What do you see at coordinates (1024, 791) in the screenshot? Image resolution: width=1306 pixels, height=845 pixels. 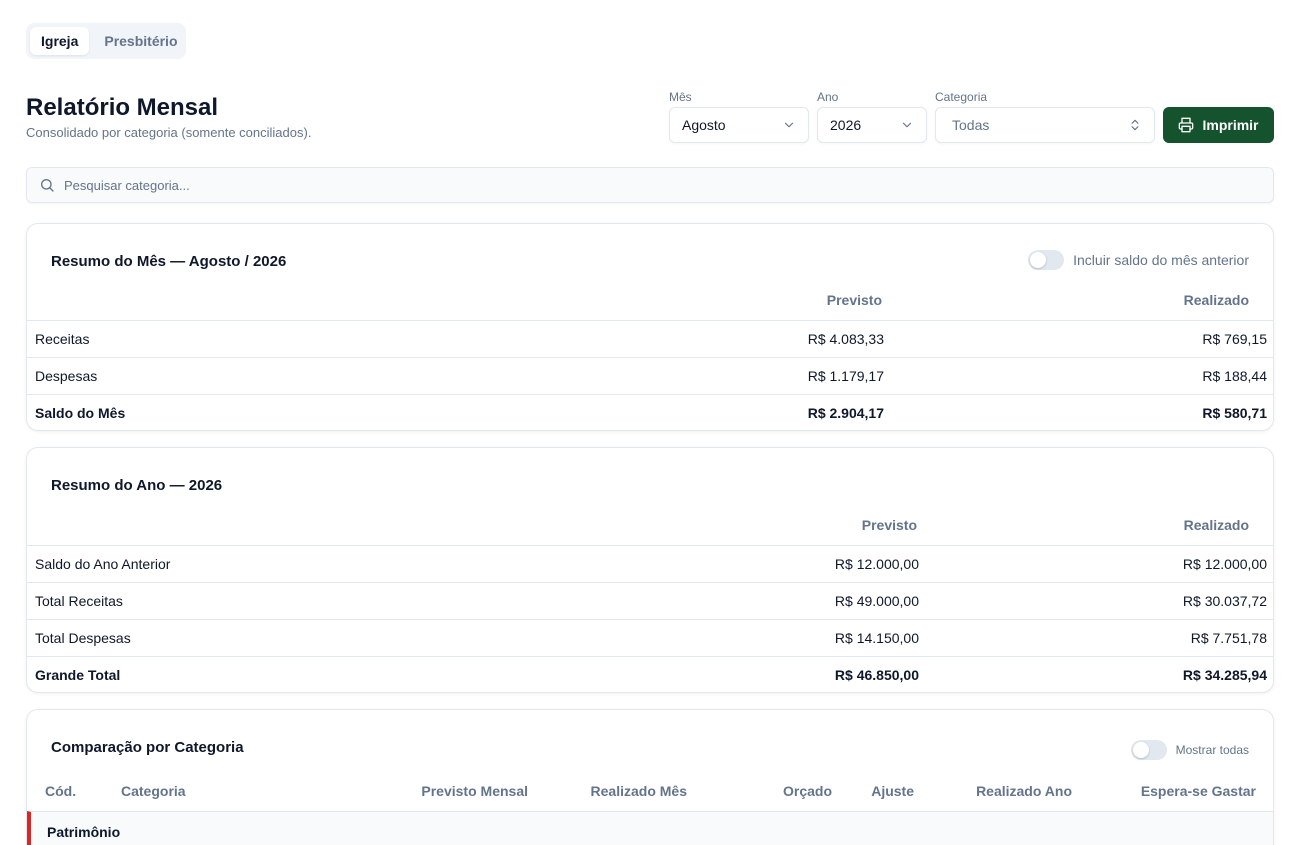 I see `column-header-realizado-ano: Realizado Ano` at bounding box center [1024, 791].